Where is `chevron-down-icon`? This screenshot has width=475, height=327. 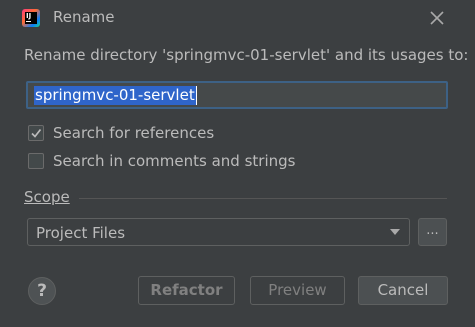
chevron-down-icon is located at coordinates (395, 232).